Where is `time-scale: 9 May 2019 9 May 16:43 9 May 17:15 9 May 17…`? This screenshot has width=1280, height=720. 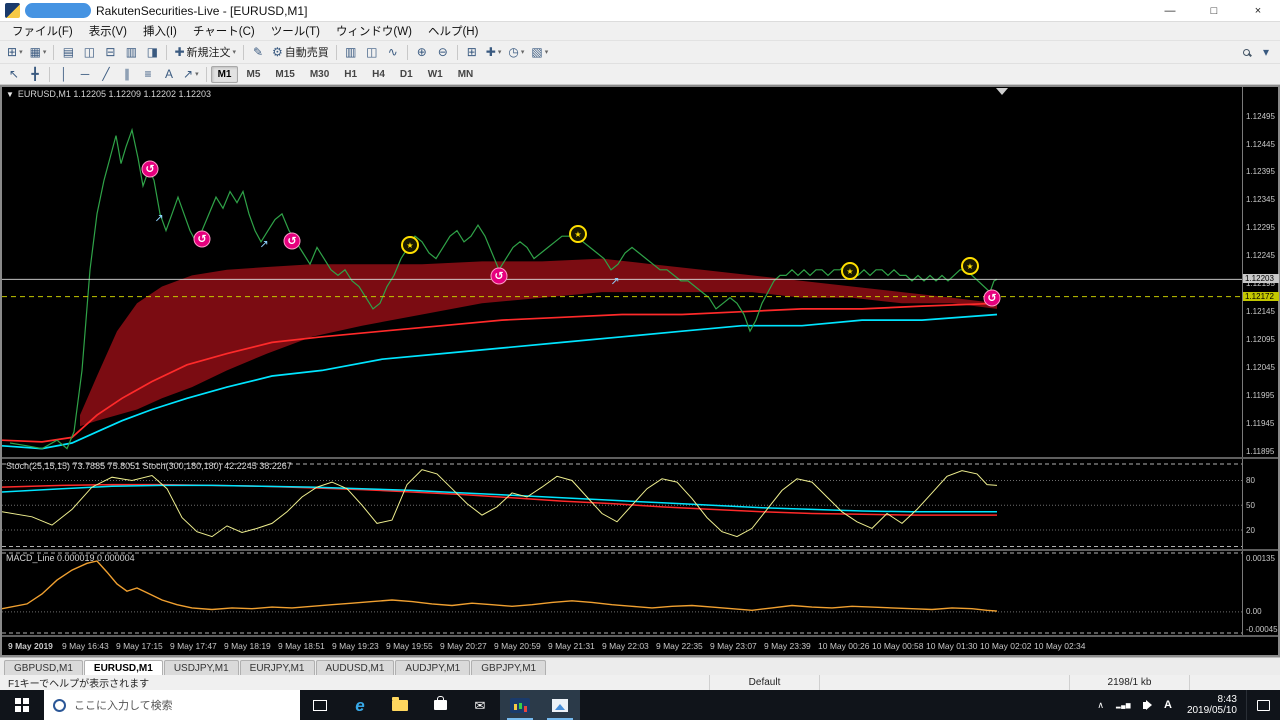
time-scale: 9 May 2019 9 May 16:43 9 May 17:15 9 May 17… is located at coordinates (640, 646).